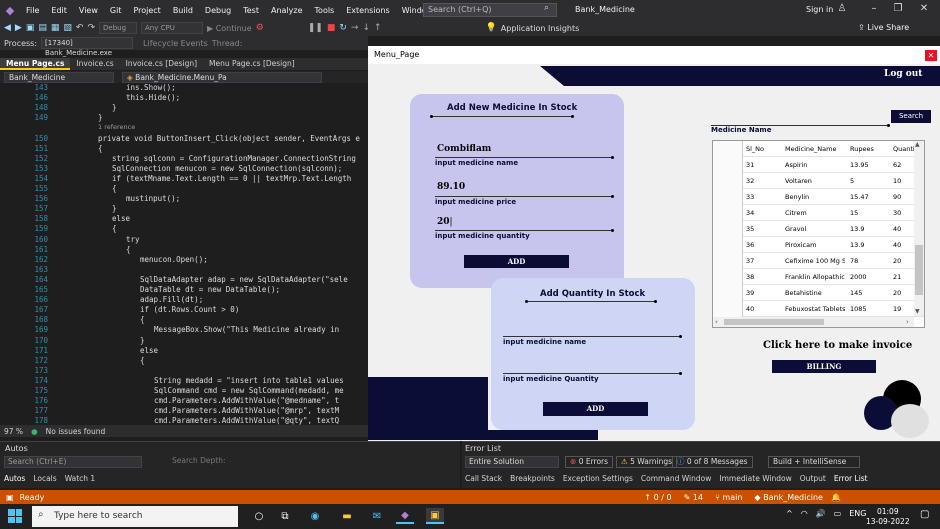 The image size is (940, 529). What do you see at coordinates (917, 144) in the screenshot?
I see `scroll-up-icon: ▲` at bounding box center [917, 144].